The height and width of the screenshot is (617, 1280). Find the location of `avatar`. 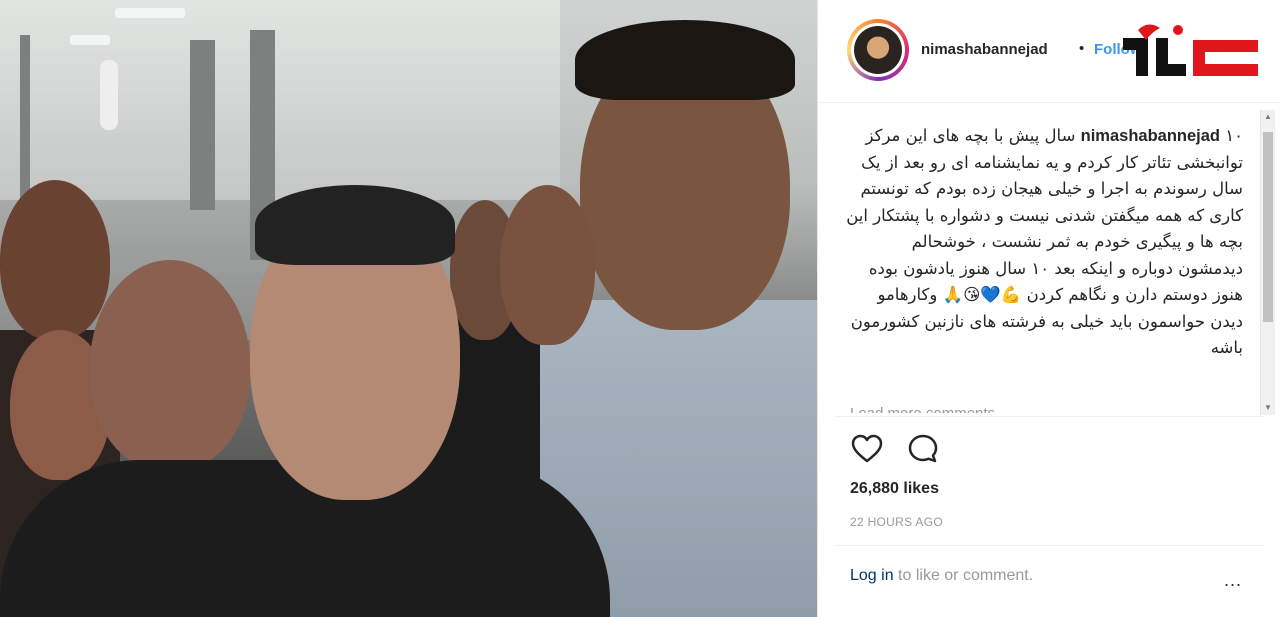

avatar is located at coordinates (878, 50).